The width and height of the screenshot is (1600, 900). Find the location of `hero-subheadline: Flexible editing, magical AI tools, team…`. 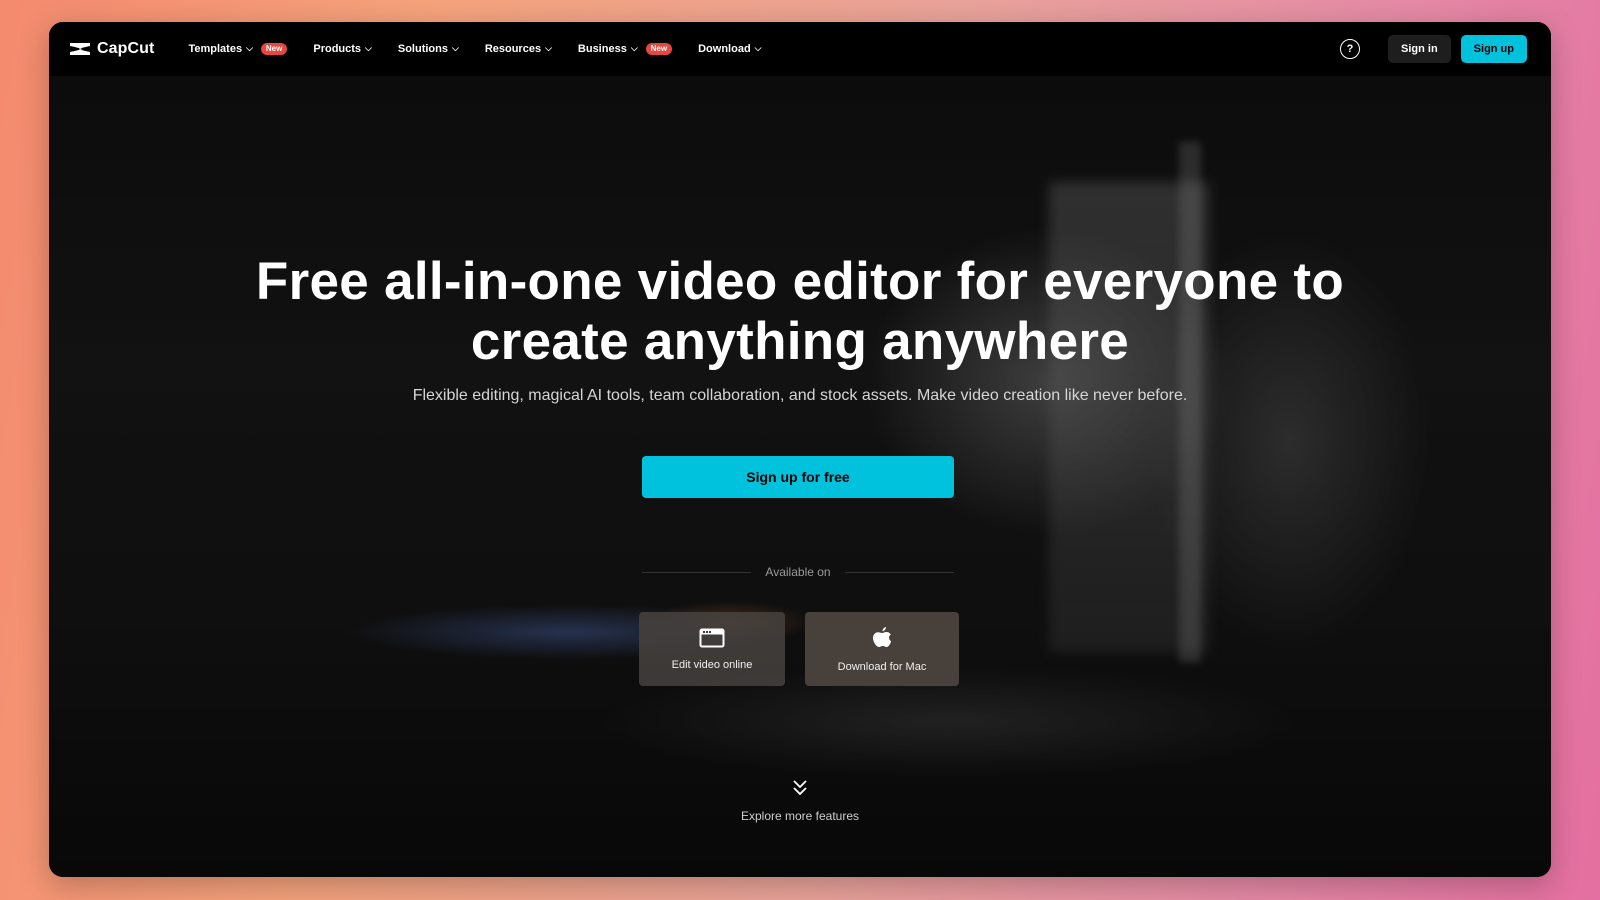

hero-subheadline: Flexible editing, magical AI tools, team… is located at coordinates (800, 395).